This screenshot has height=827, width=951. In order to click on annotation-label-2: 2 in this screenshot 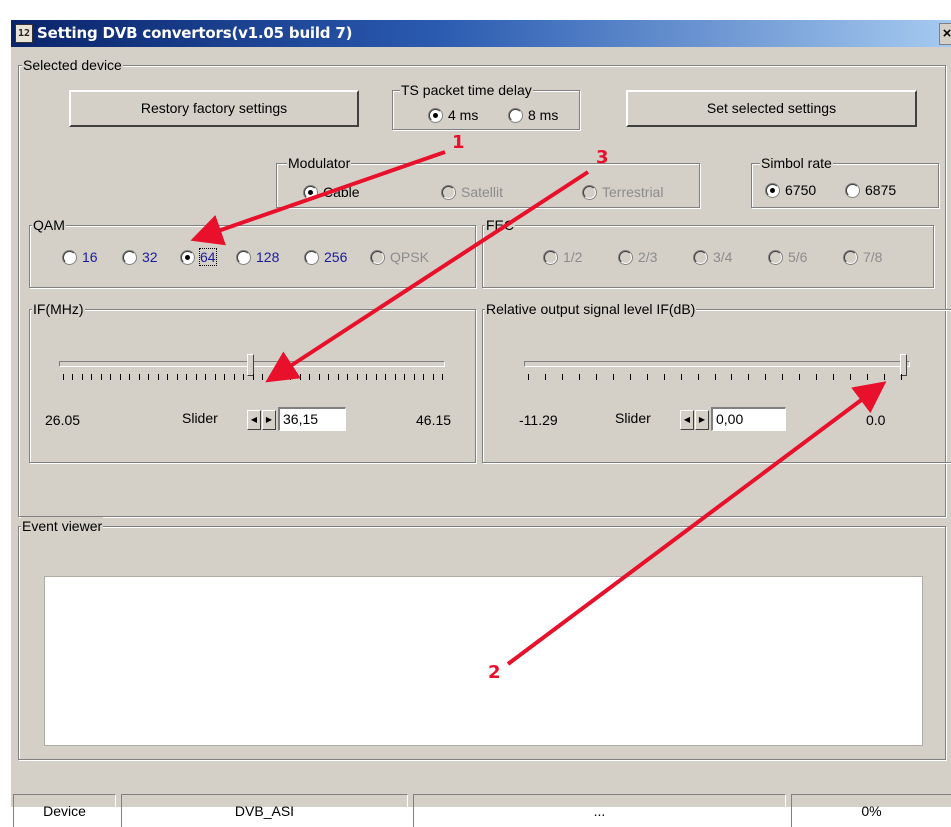, I will do `click(494, 672)`.